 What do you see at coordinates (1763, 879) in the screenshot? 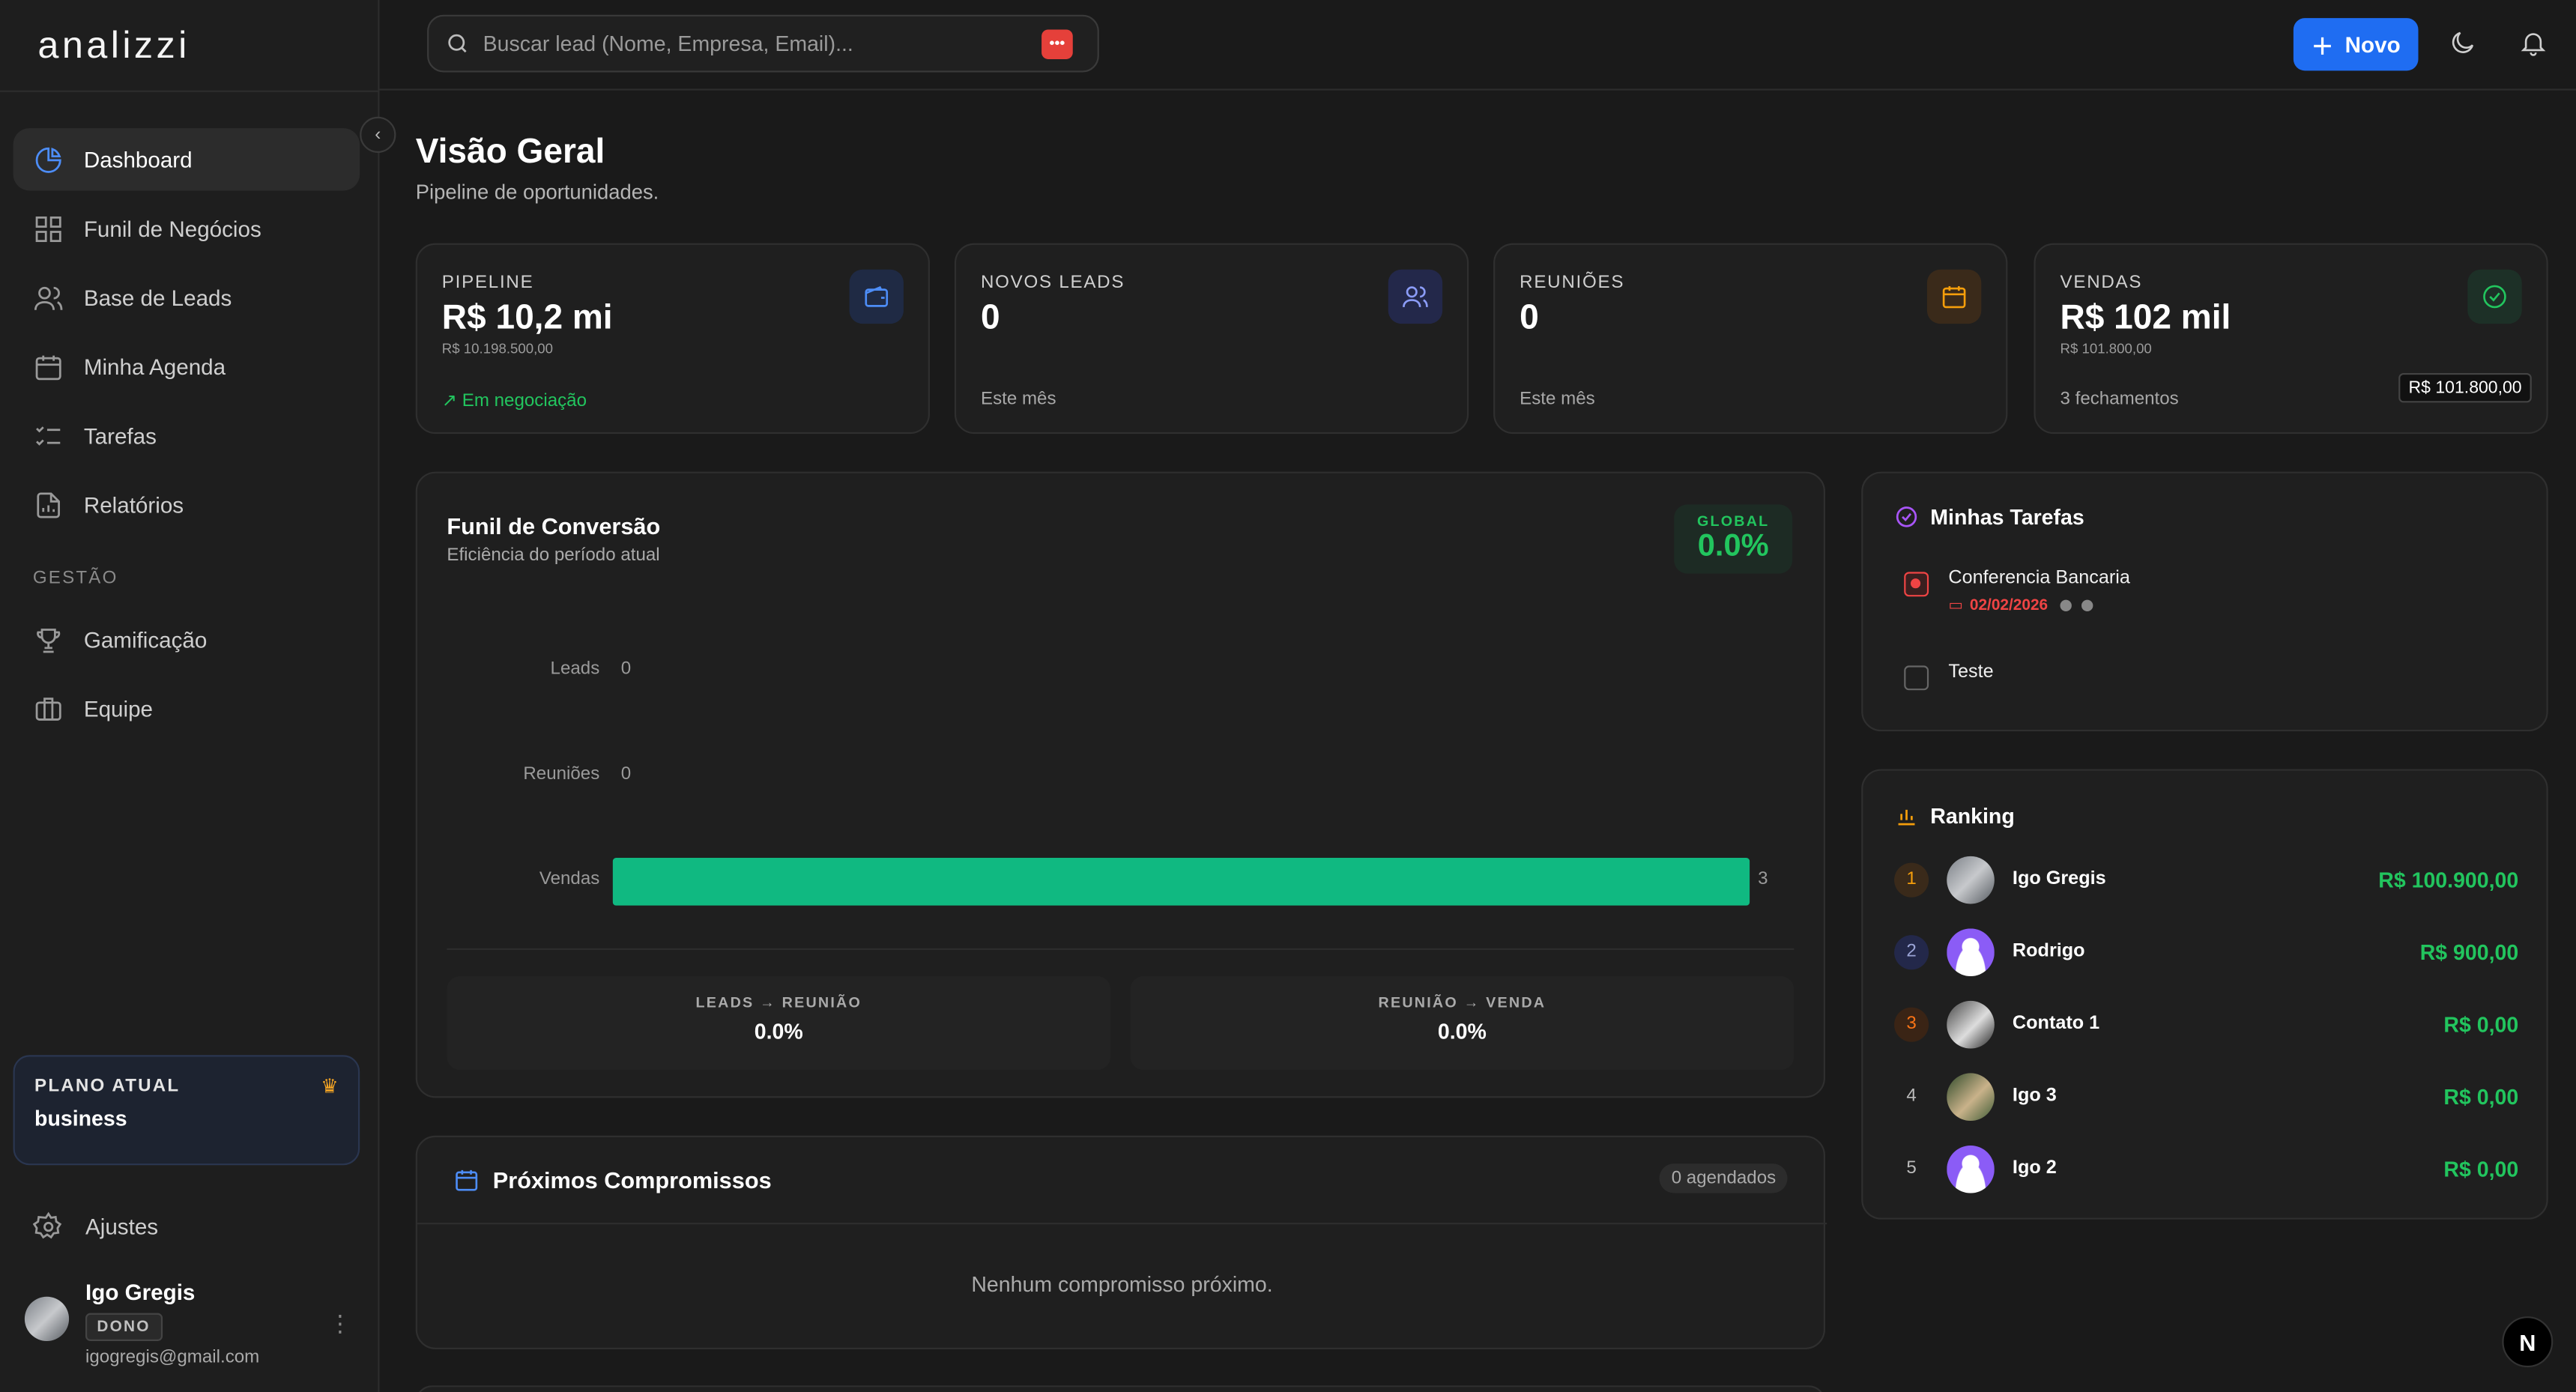
I see `funnel-row-value: 3` at bounding box center [1763, 879].